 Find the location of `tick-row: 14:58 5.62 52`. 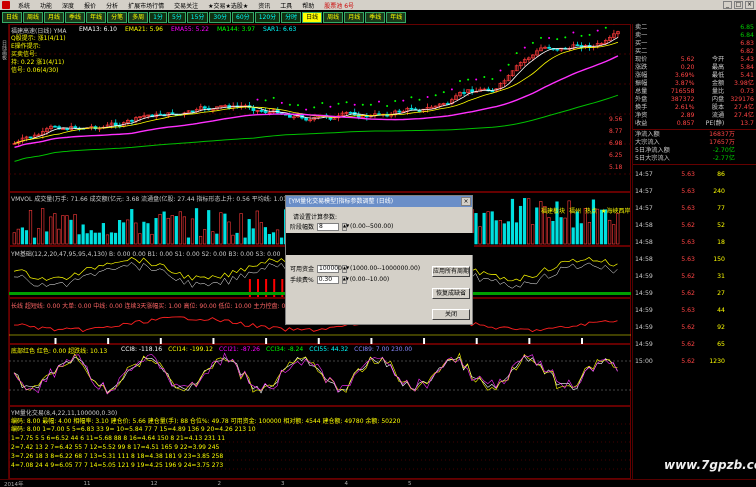

tick-row: 14:58 5.62 52 is located at coordinates (694, 225).